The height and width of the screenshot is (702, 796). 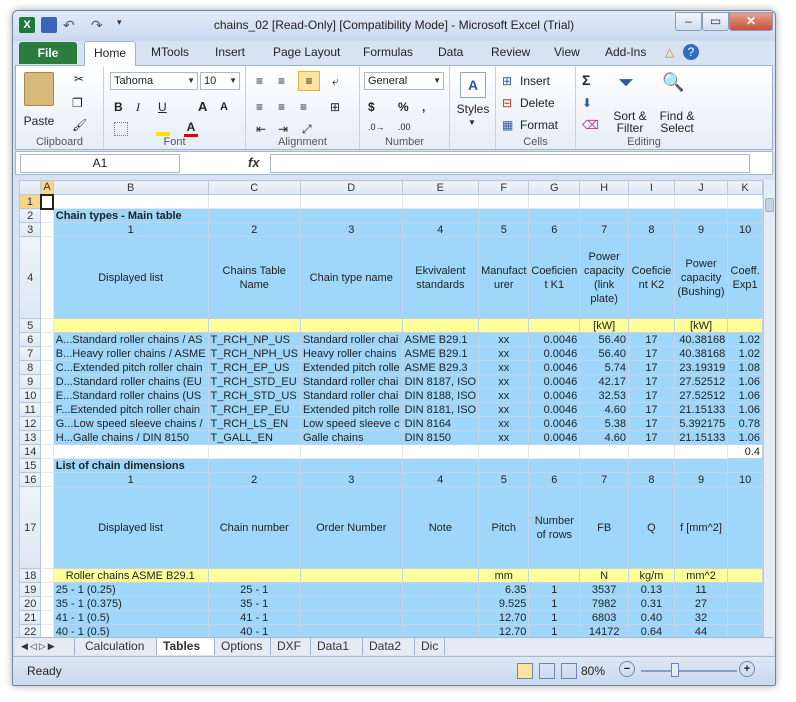 What do you see at coordinates (651, 617) in the screenshot?
I see `cell: 0.40` at bounding box center [651, 617].